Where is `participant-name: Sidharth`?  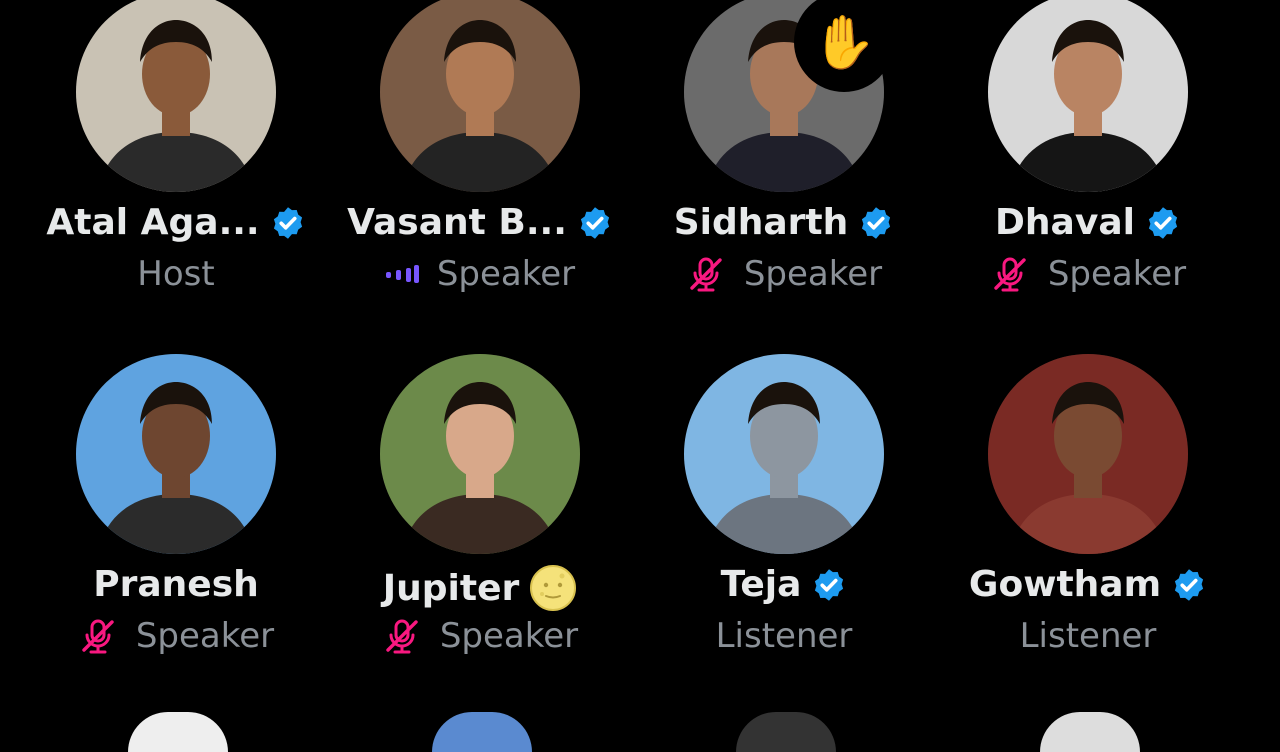
participant-name: Sidharth is located at coordinates (761, 222).